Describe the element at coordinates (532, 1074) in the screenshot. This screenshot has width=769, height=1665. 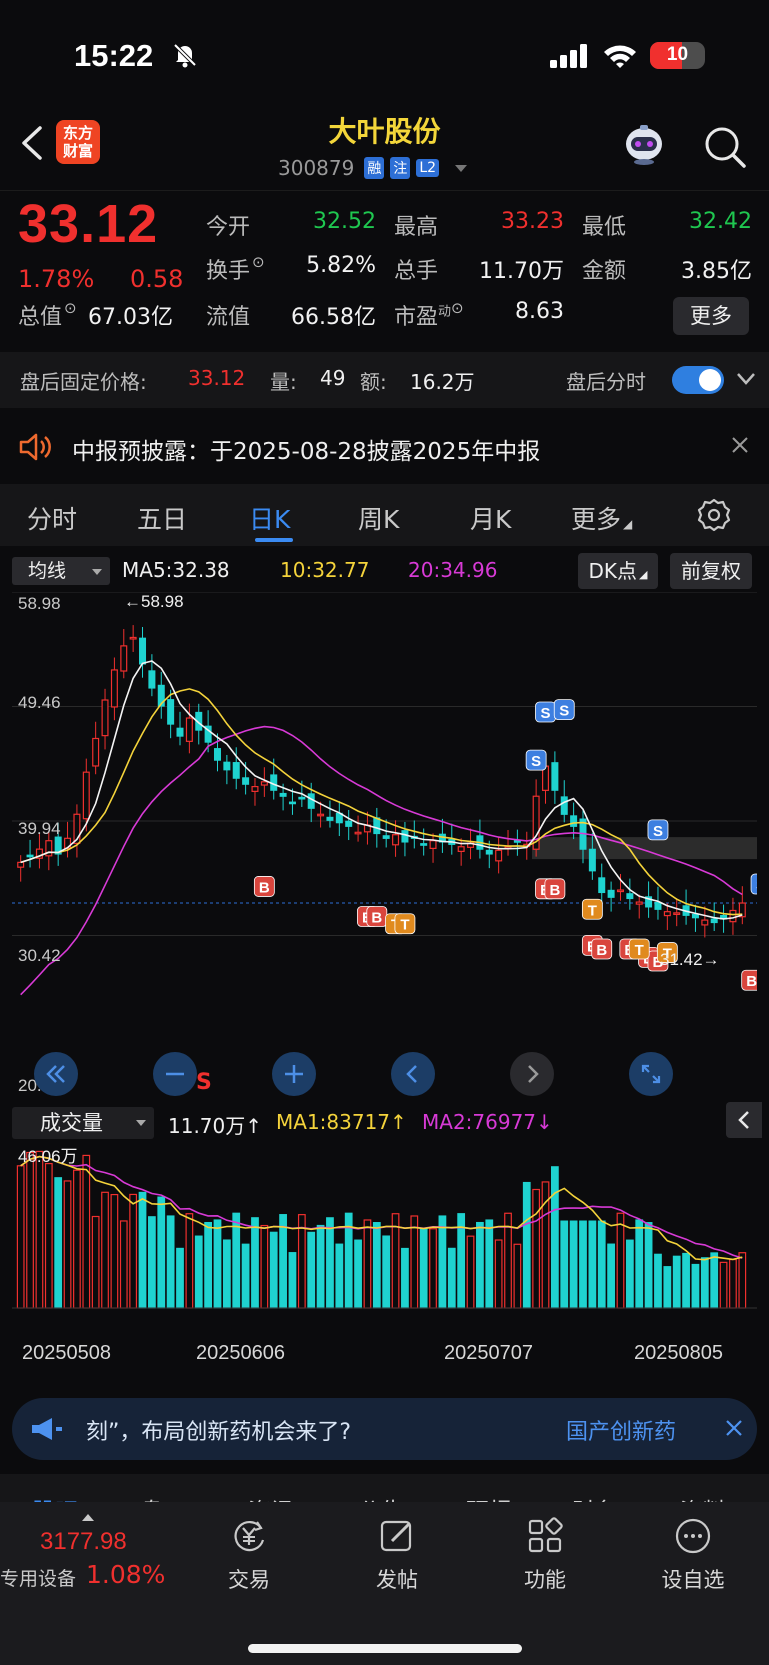
I see `scroll-right-button` at that location.